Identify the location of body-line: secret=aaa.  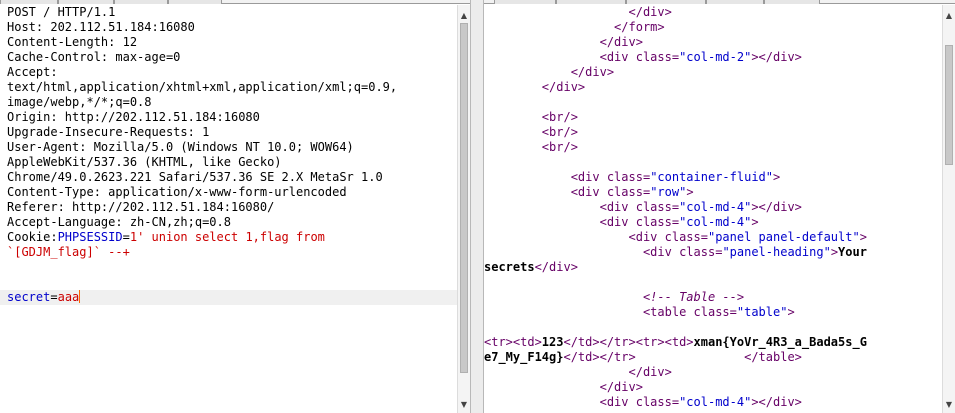
(228, 297).